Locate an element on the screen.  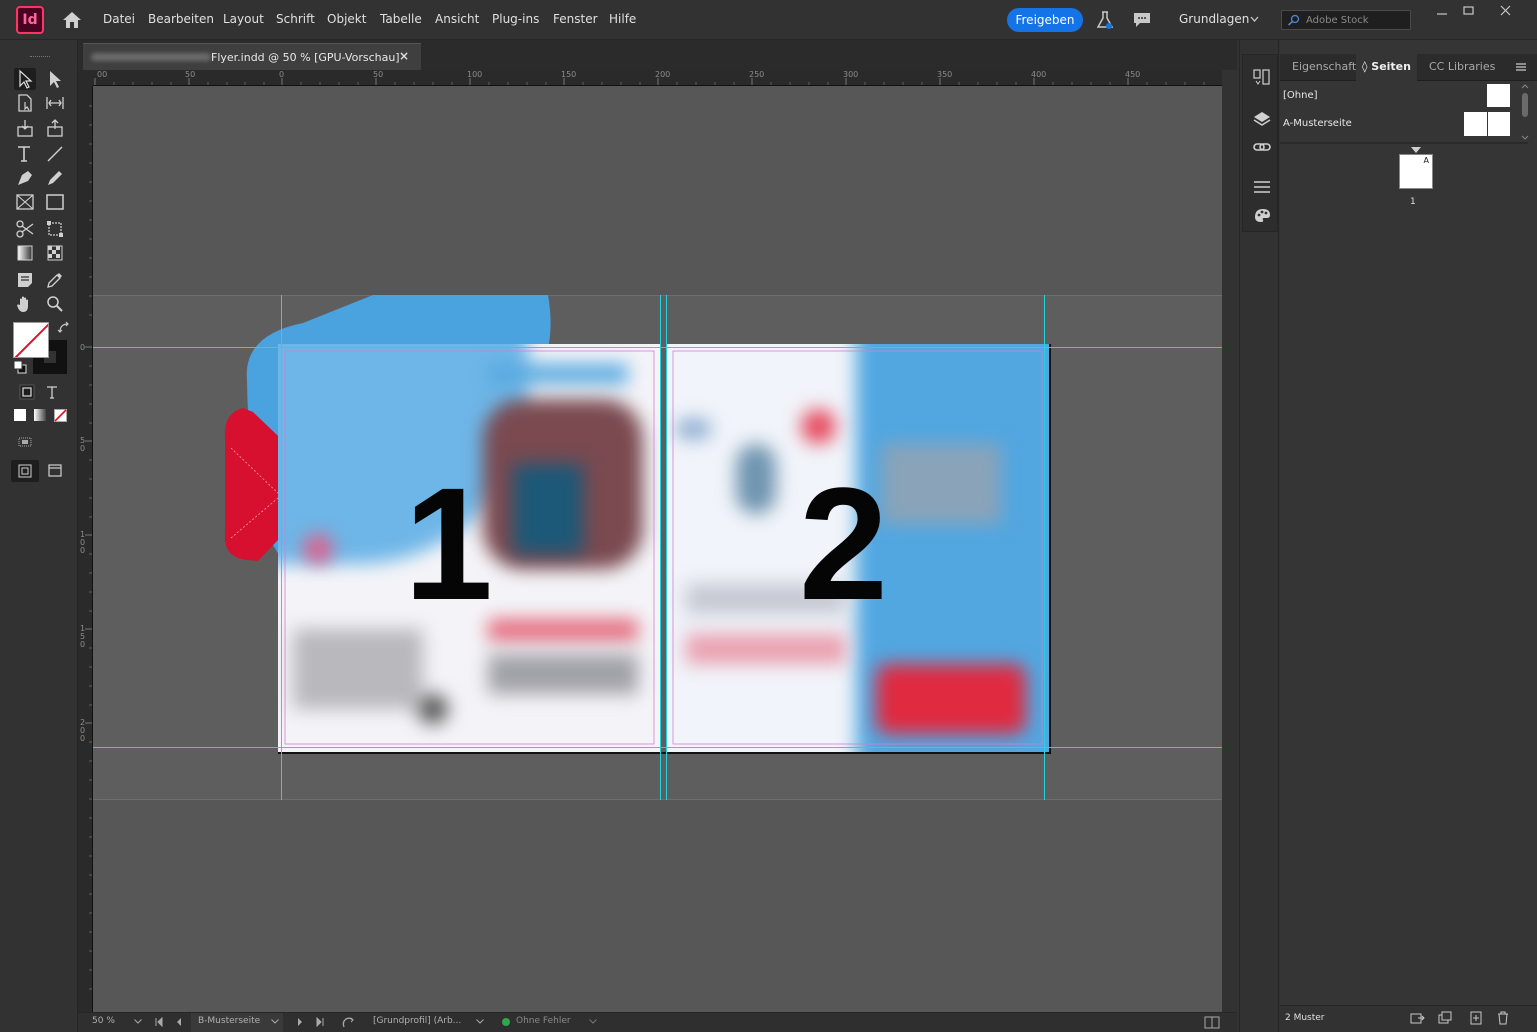
content-placer-icon is located at coordinates (55, 128).